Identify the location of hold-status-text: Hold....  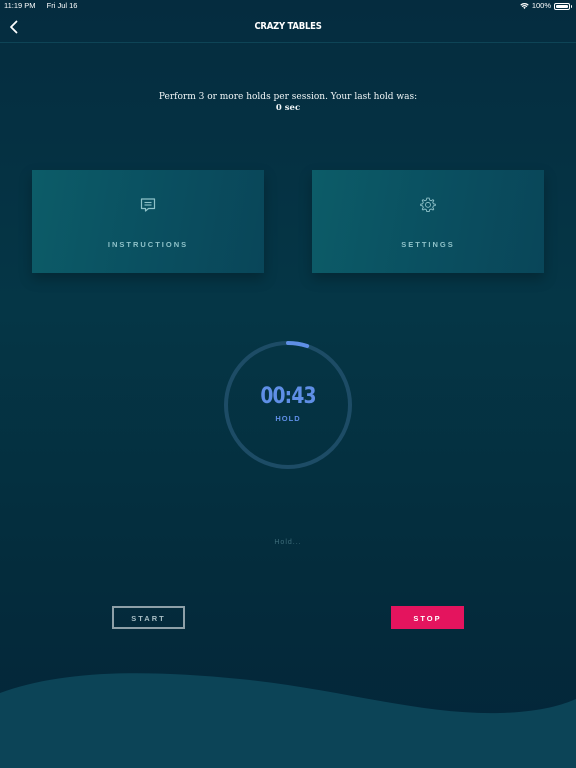
(288, 542).